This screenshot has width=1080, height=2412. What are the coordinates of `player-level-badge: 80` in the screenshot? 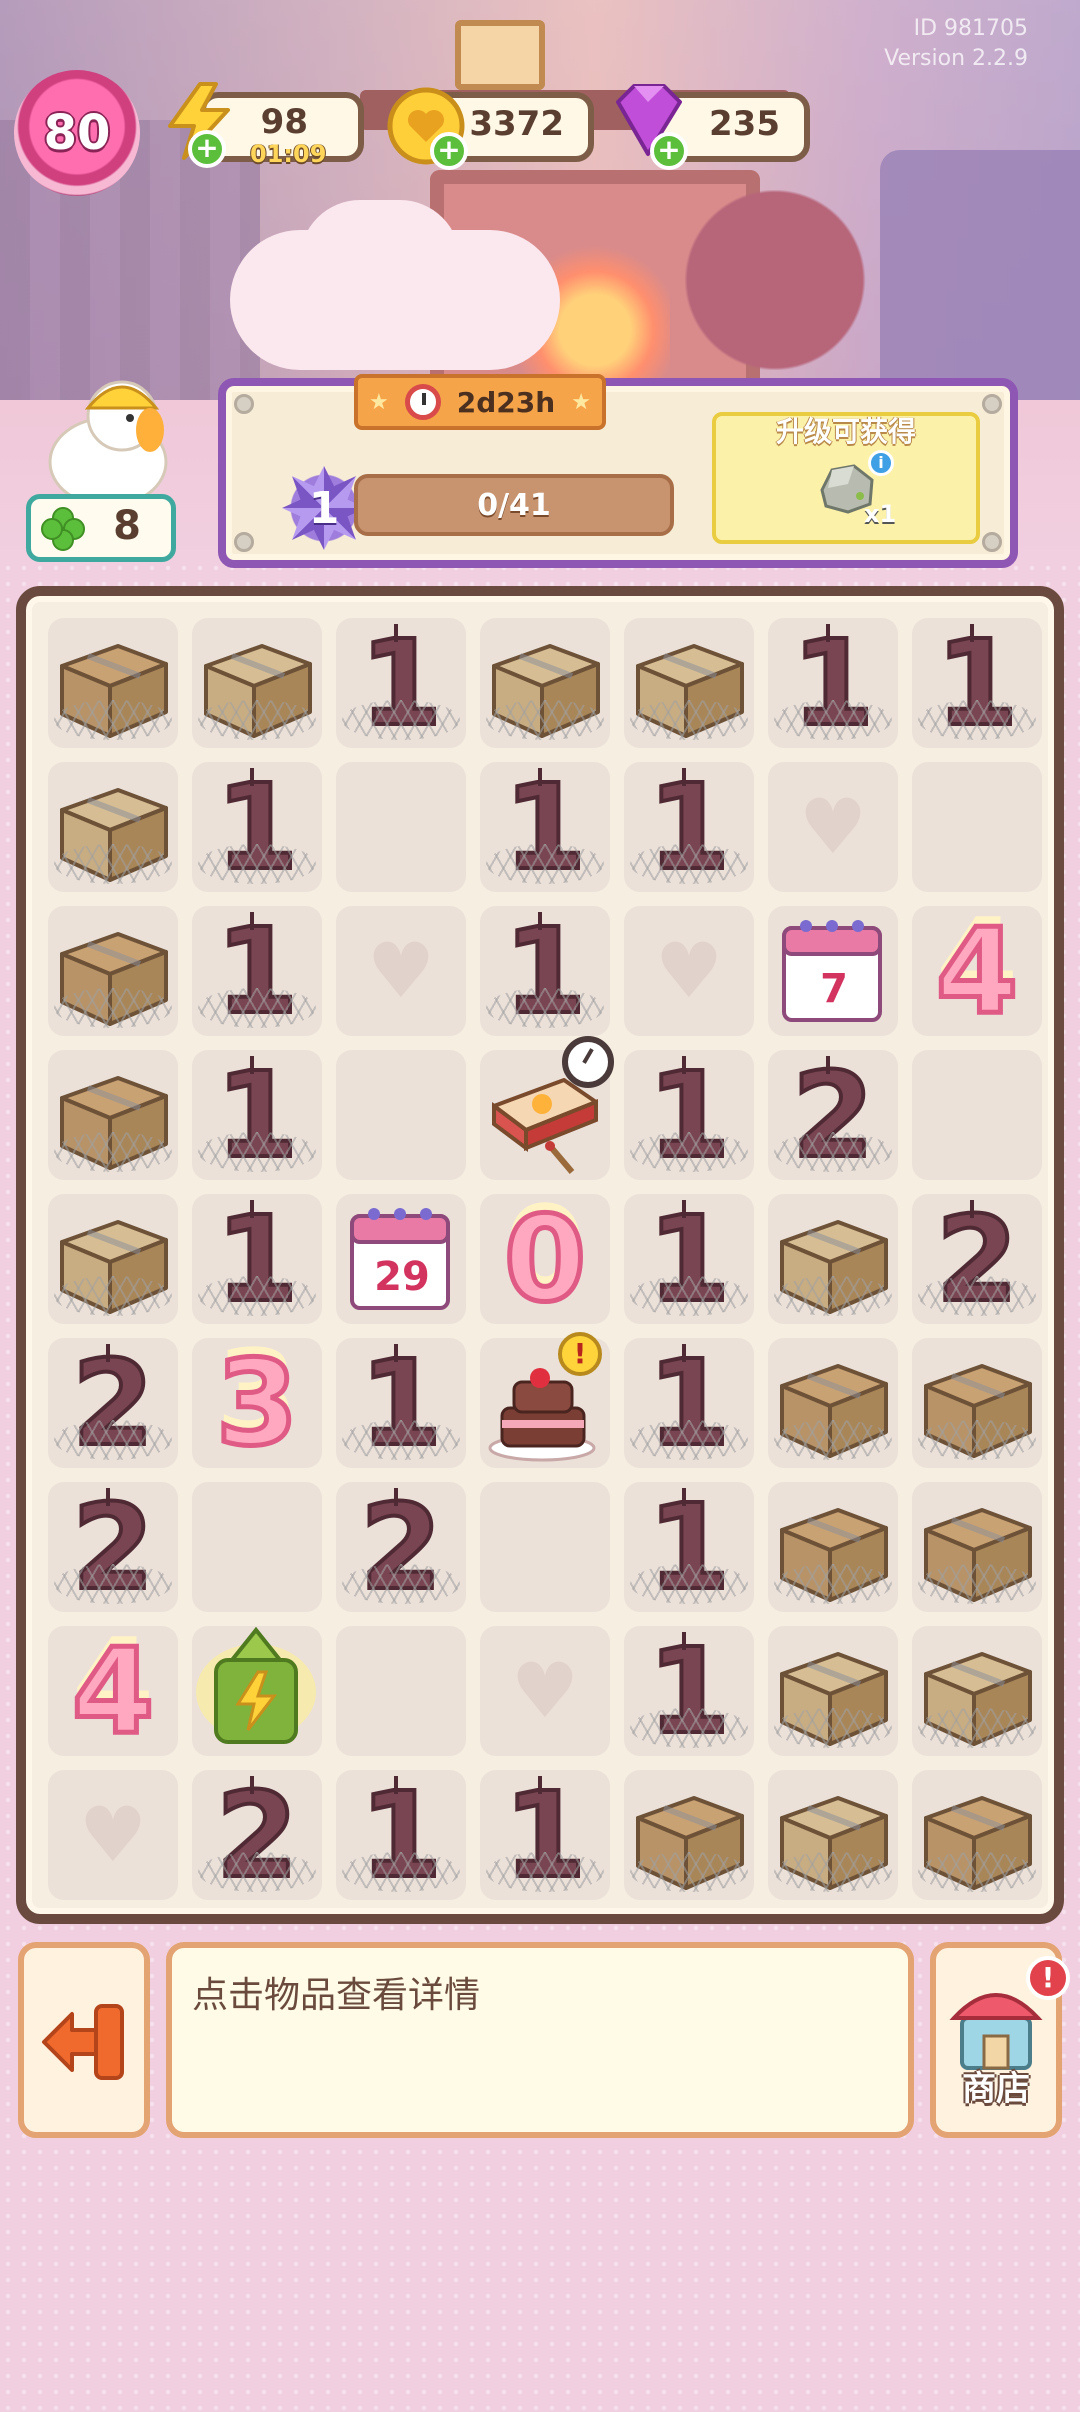 It's located at (77, 133).